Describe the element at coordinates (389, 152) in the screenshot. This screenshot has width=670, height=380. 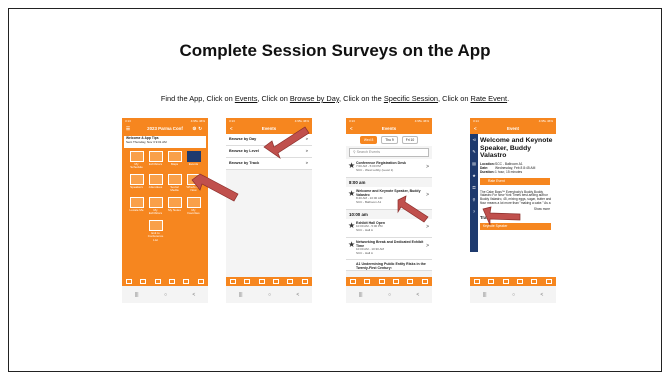
I see `search-input: ⚲ Search Events` at that location.